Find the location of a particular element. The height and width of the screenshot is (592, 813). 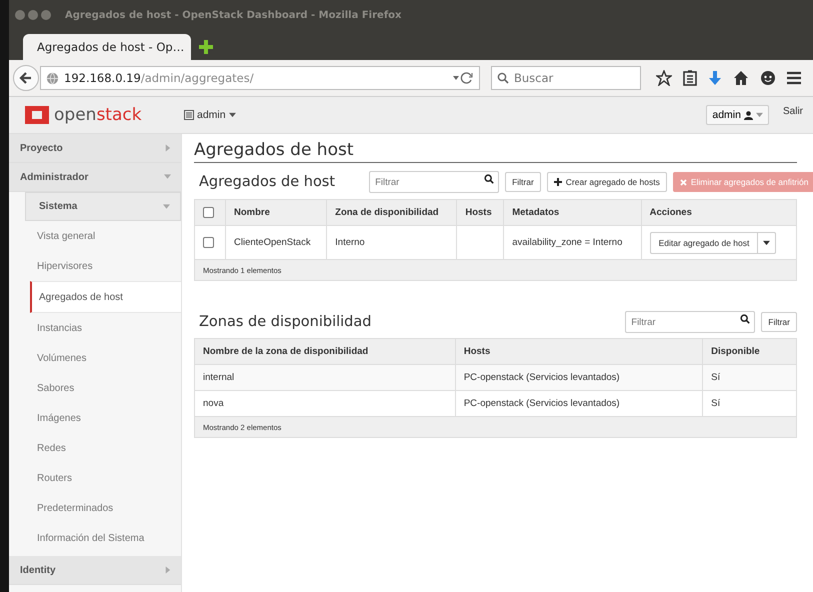

column-header: Zona de disponibilidad is located at coordinates (387, 212).